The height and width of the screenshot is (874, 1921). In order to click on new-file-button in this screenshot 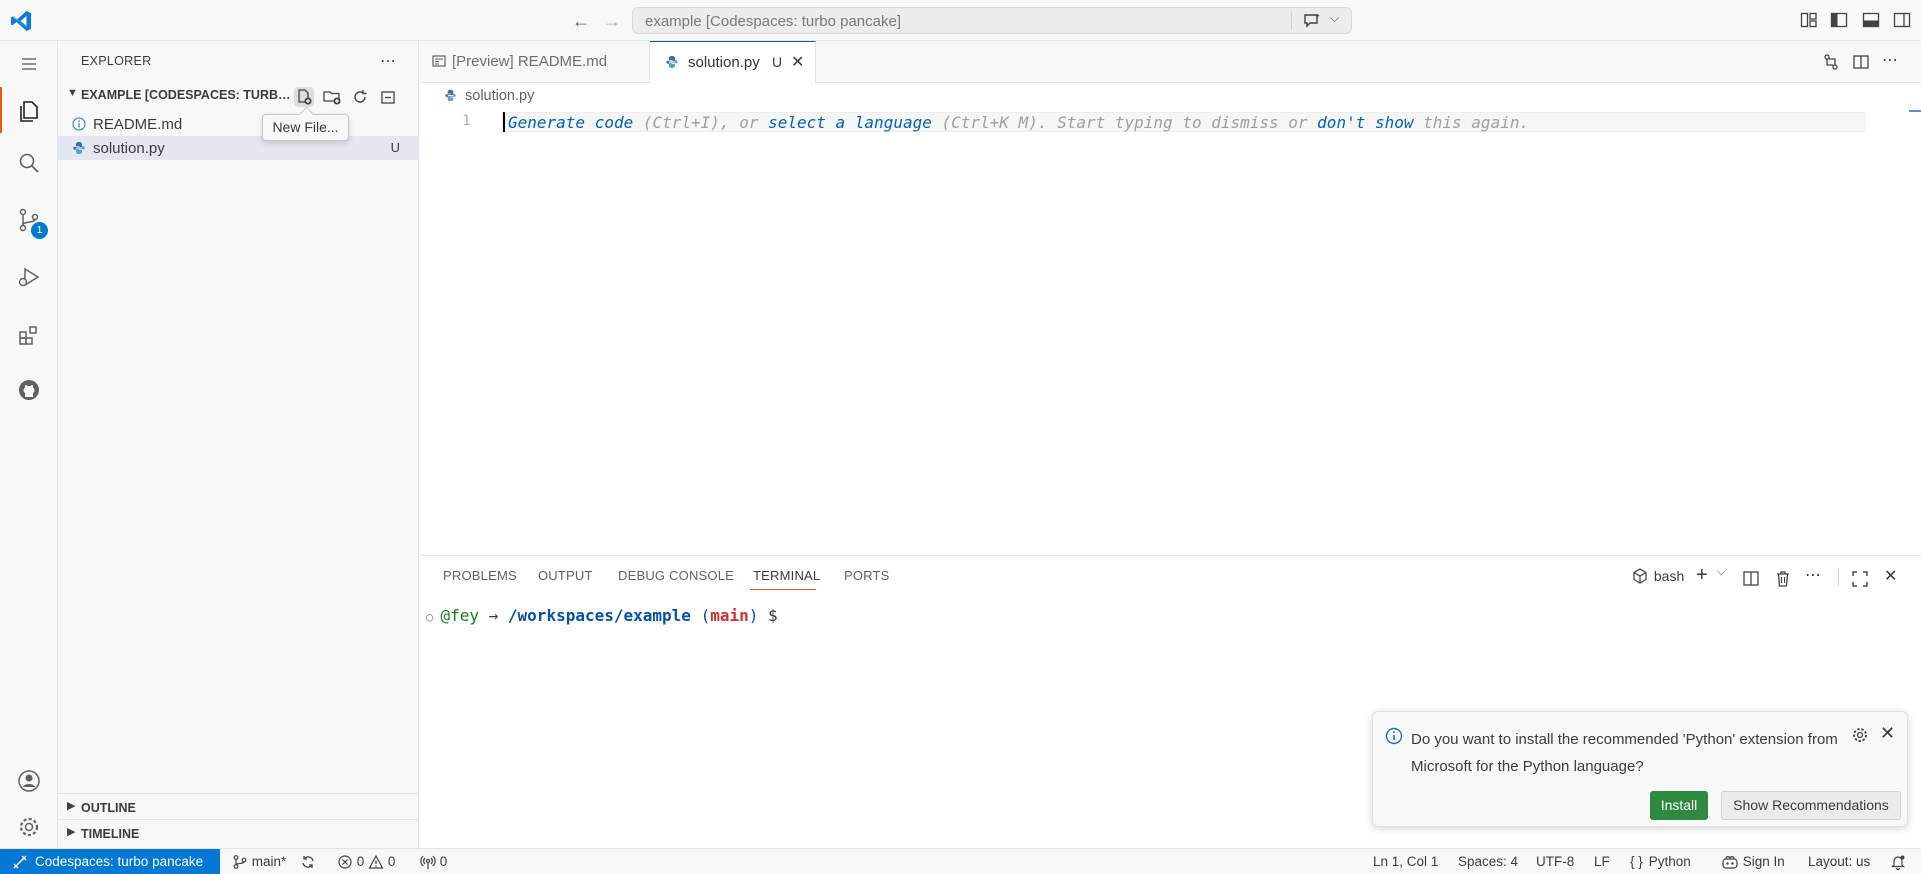, I will do `click(304, 97)`.